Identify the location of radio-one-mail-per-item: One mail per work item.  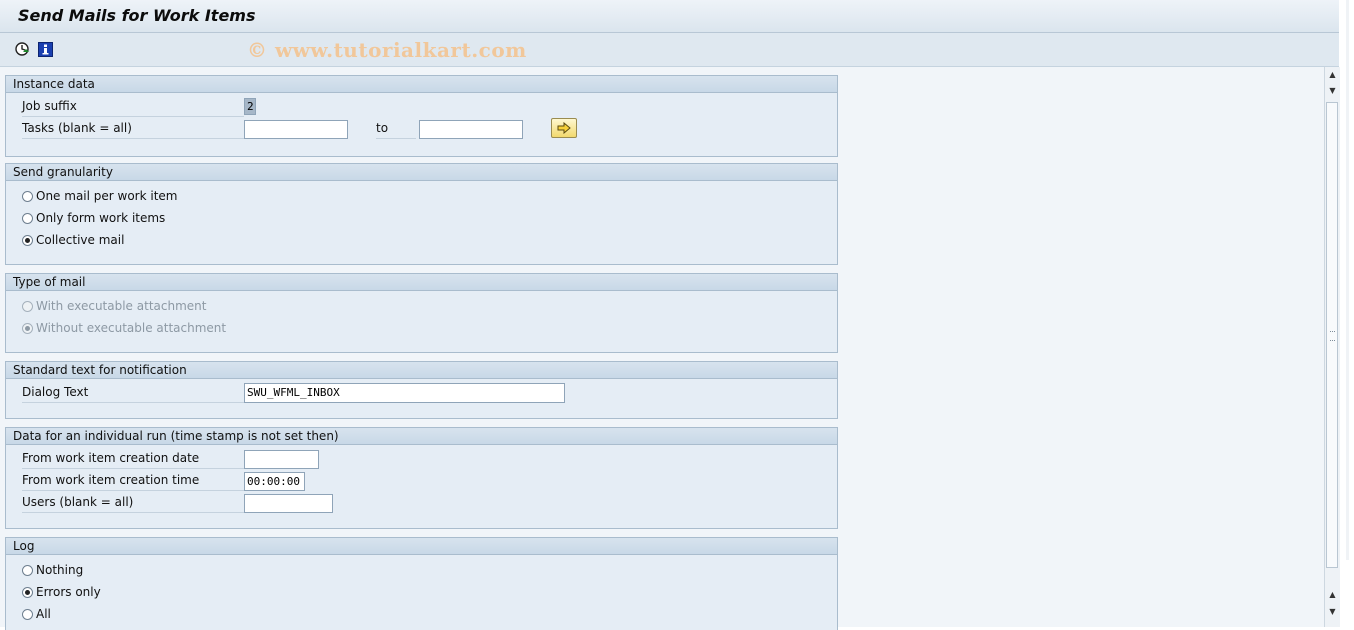
(100, 196).